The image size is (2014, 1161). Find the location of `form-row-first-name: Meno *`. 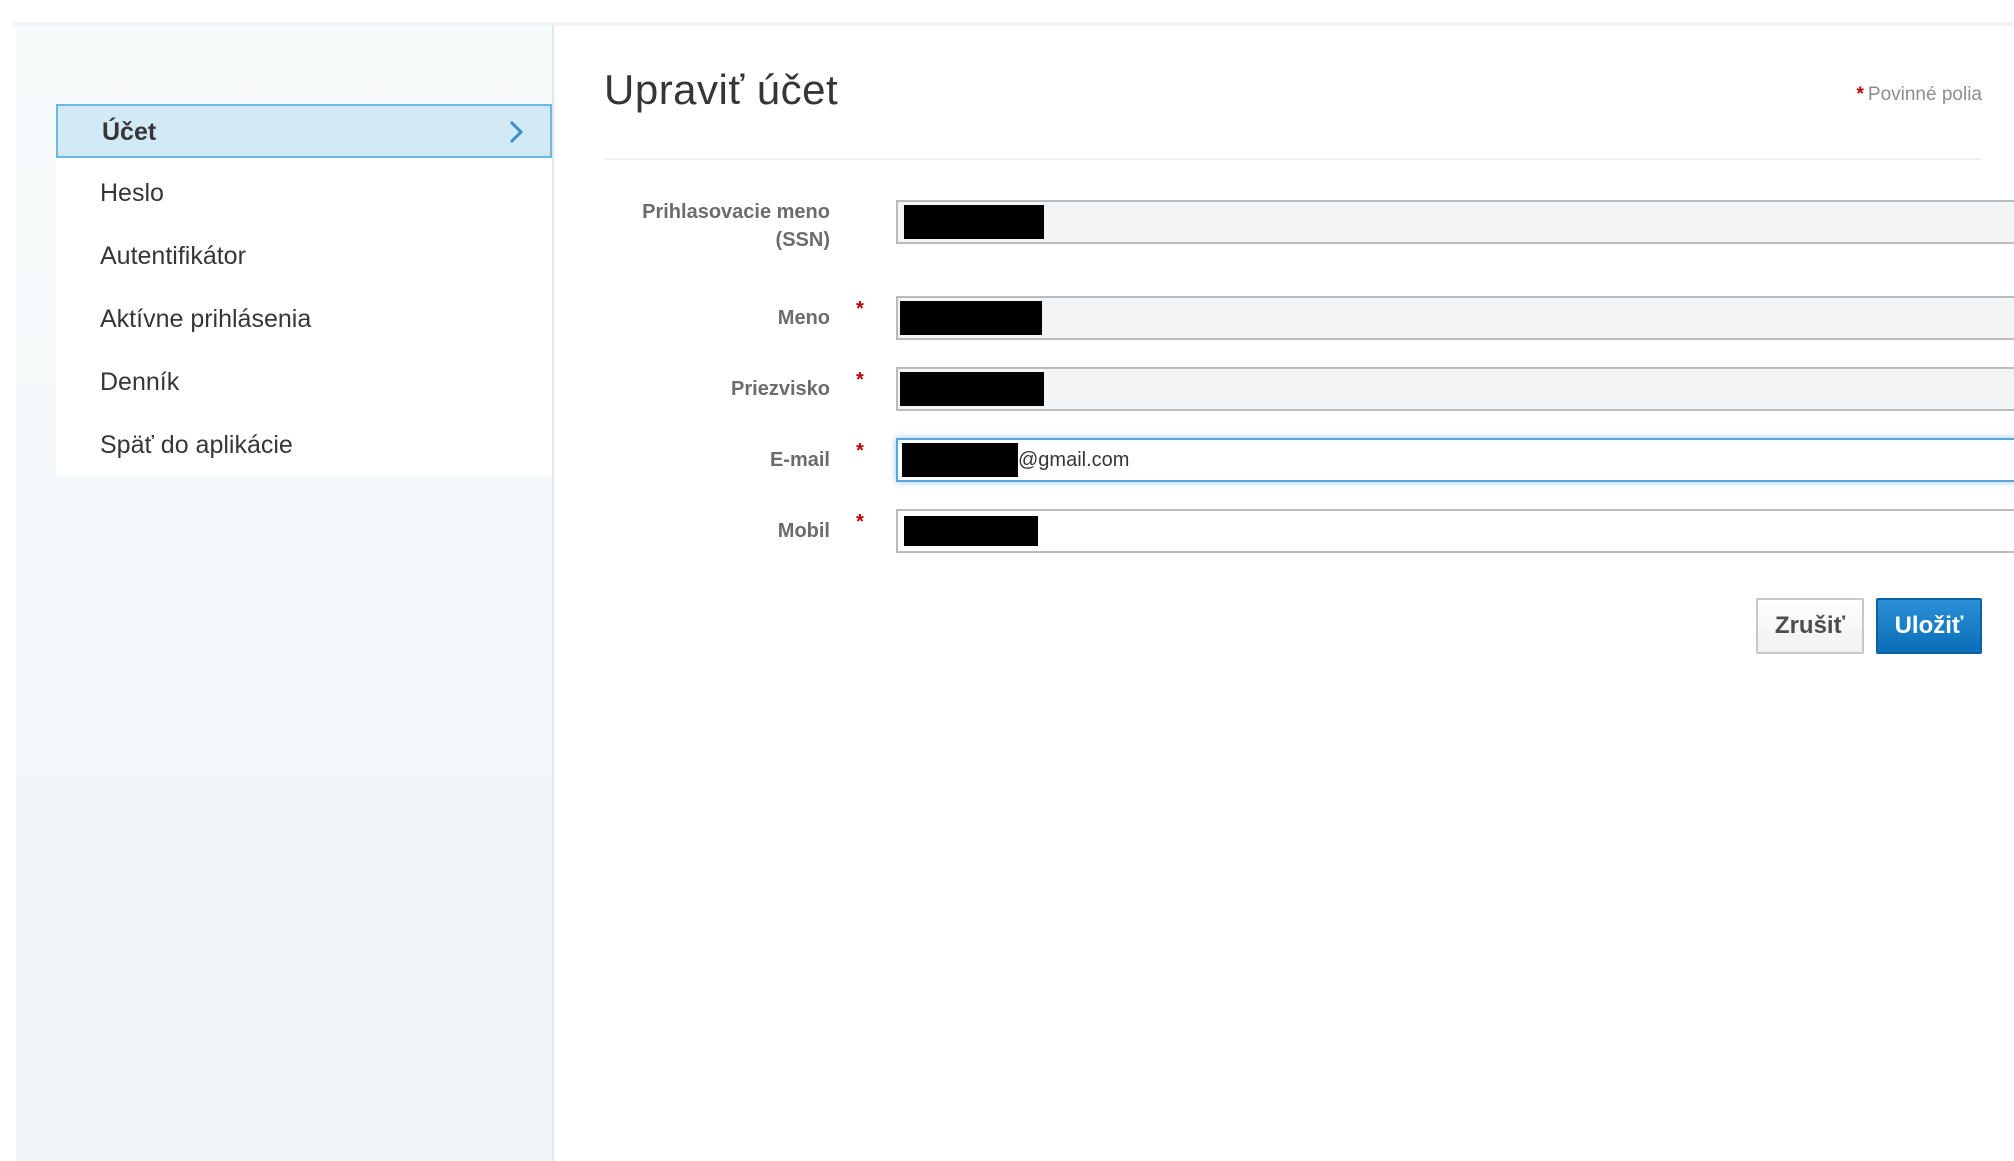

form-row-first-name: Meno * is located at coordinates (1309, 320).